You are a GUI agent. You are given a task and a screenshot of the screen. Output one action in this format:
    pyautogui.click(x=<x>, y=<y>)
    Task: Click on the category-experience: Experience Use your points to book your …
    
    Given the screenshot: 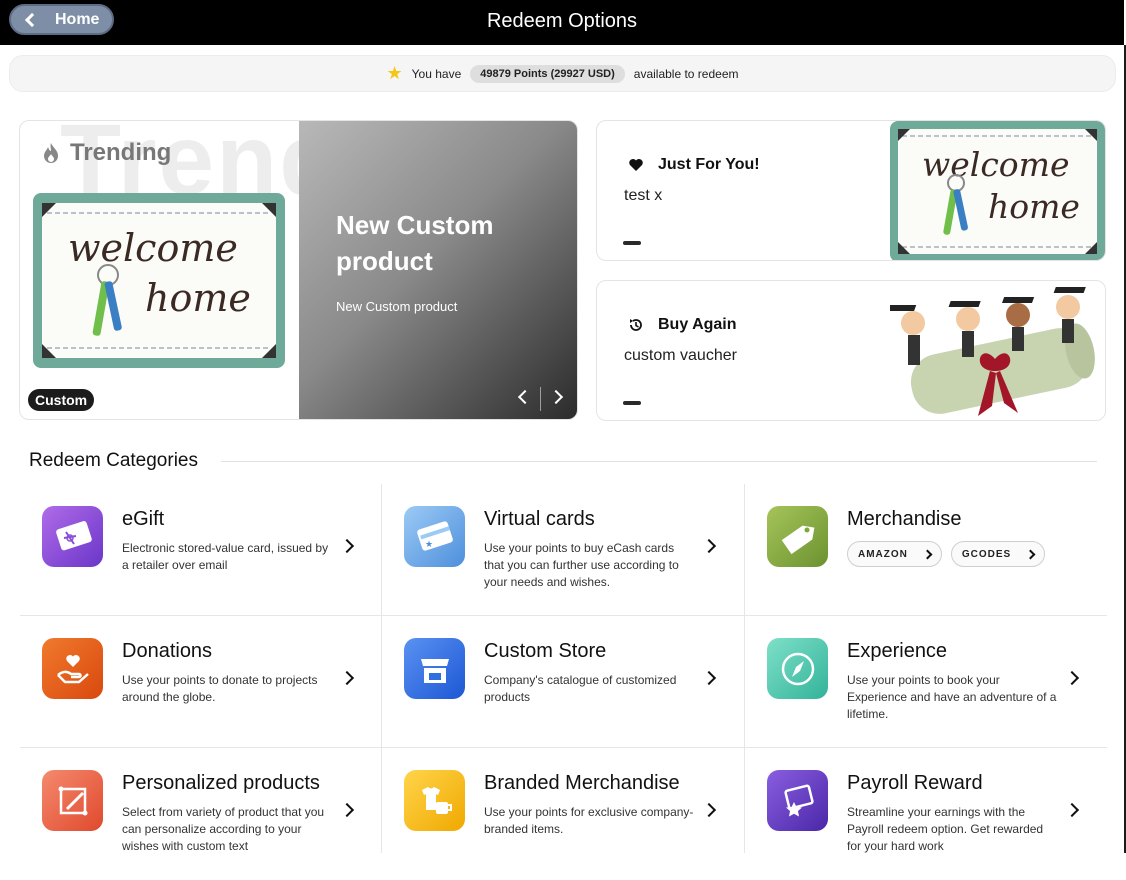 What is the action you would take?
    pyautogui.click(x=926, y=682)
    